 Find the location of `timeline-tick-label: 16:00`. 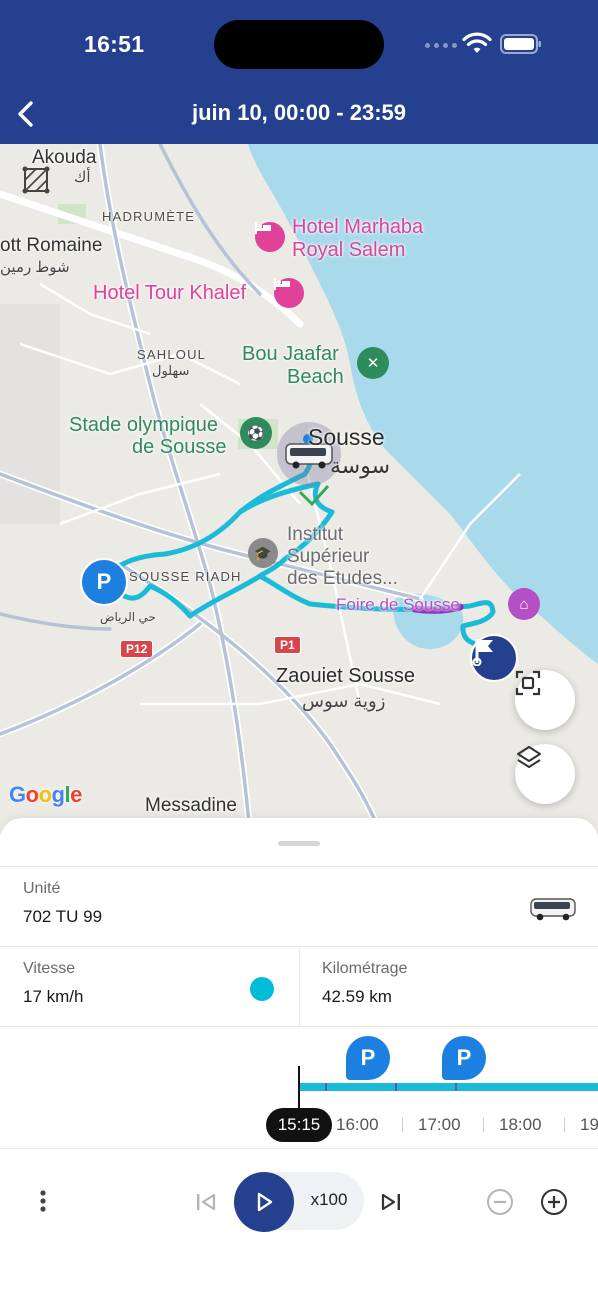

timeline-tick-label: 16:00 is located at coordinates (357, 1124).